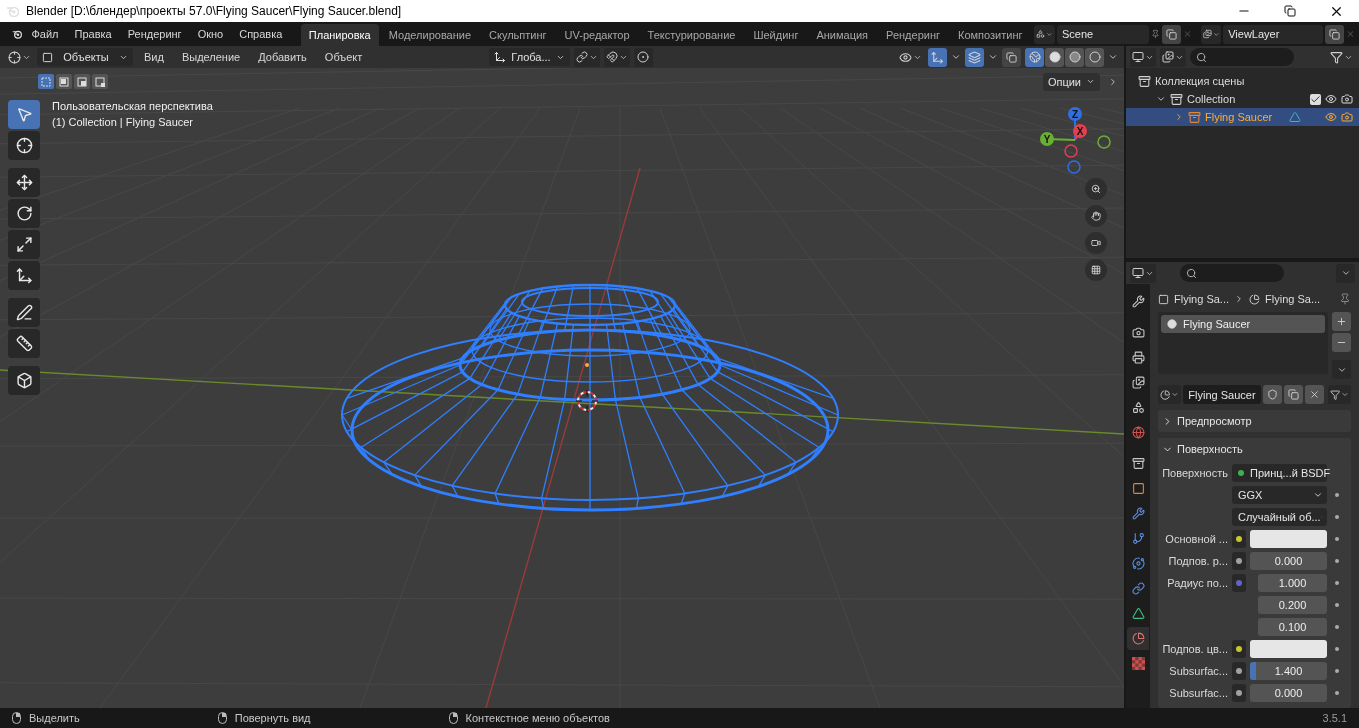  I want to click on scene-field: Scene, so click(1103, 34).